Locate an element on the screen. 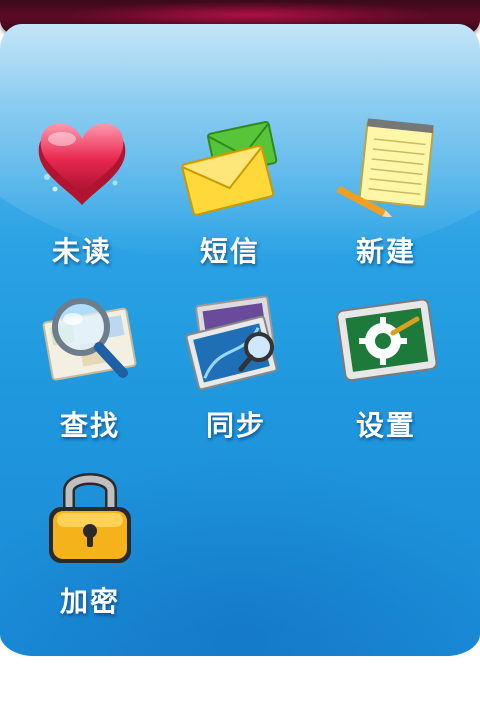  menu-item-search: 查找 is located at coordinates (90, 371).